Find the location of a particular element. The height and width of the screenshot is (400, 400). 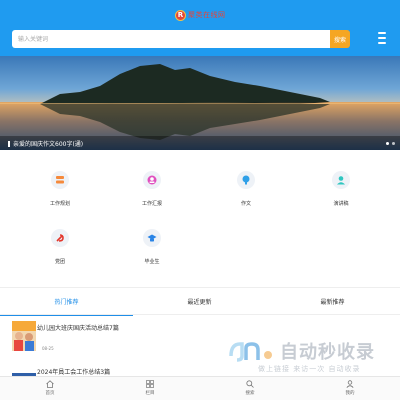

hamburger-menu-icon is located at coordinates (383, 38).